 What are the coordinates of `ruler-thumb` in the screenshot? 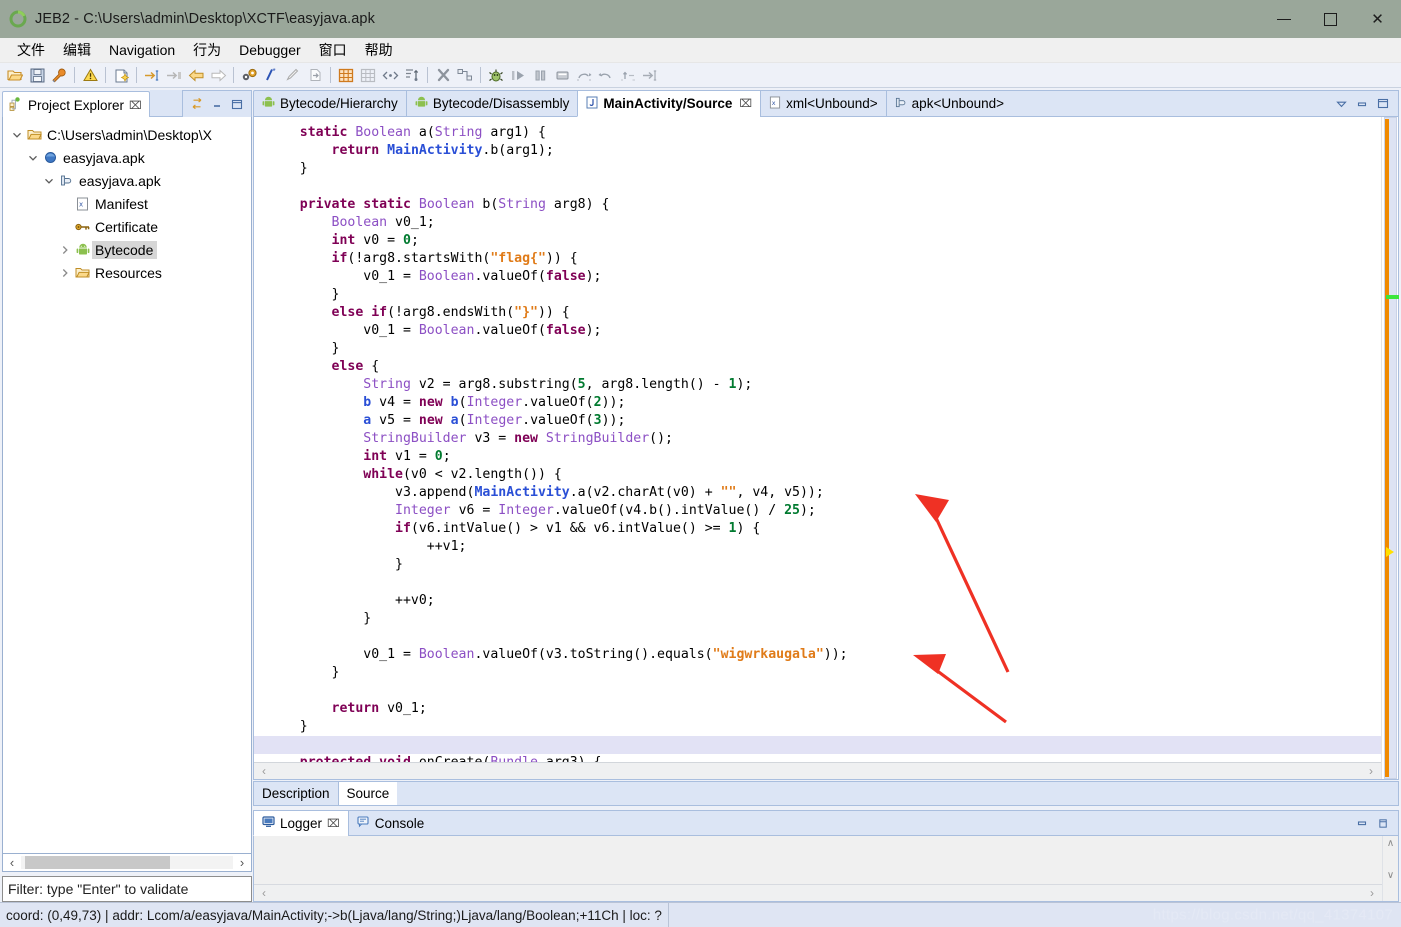 It's located at (1387, 448).